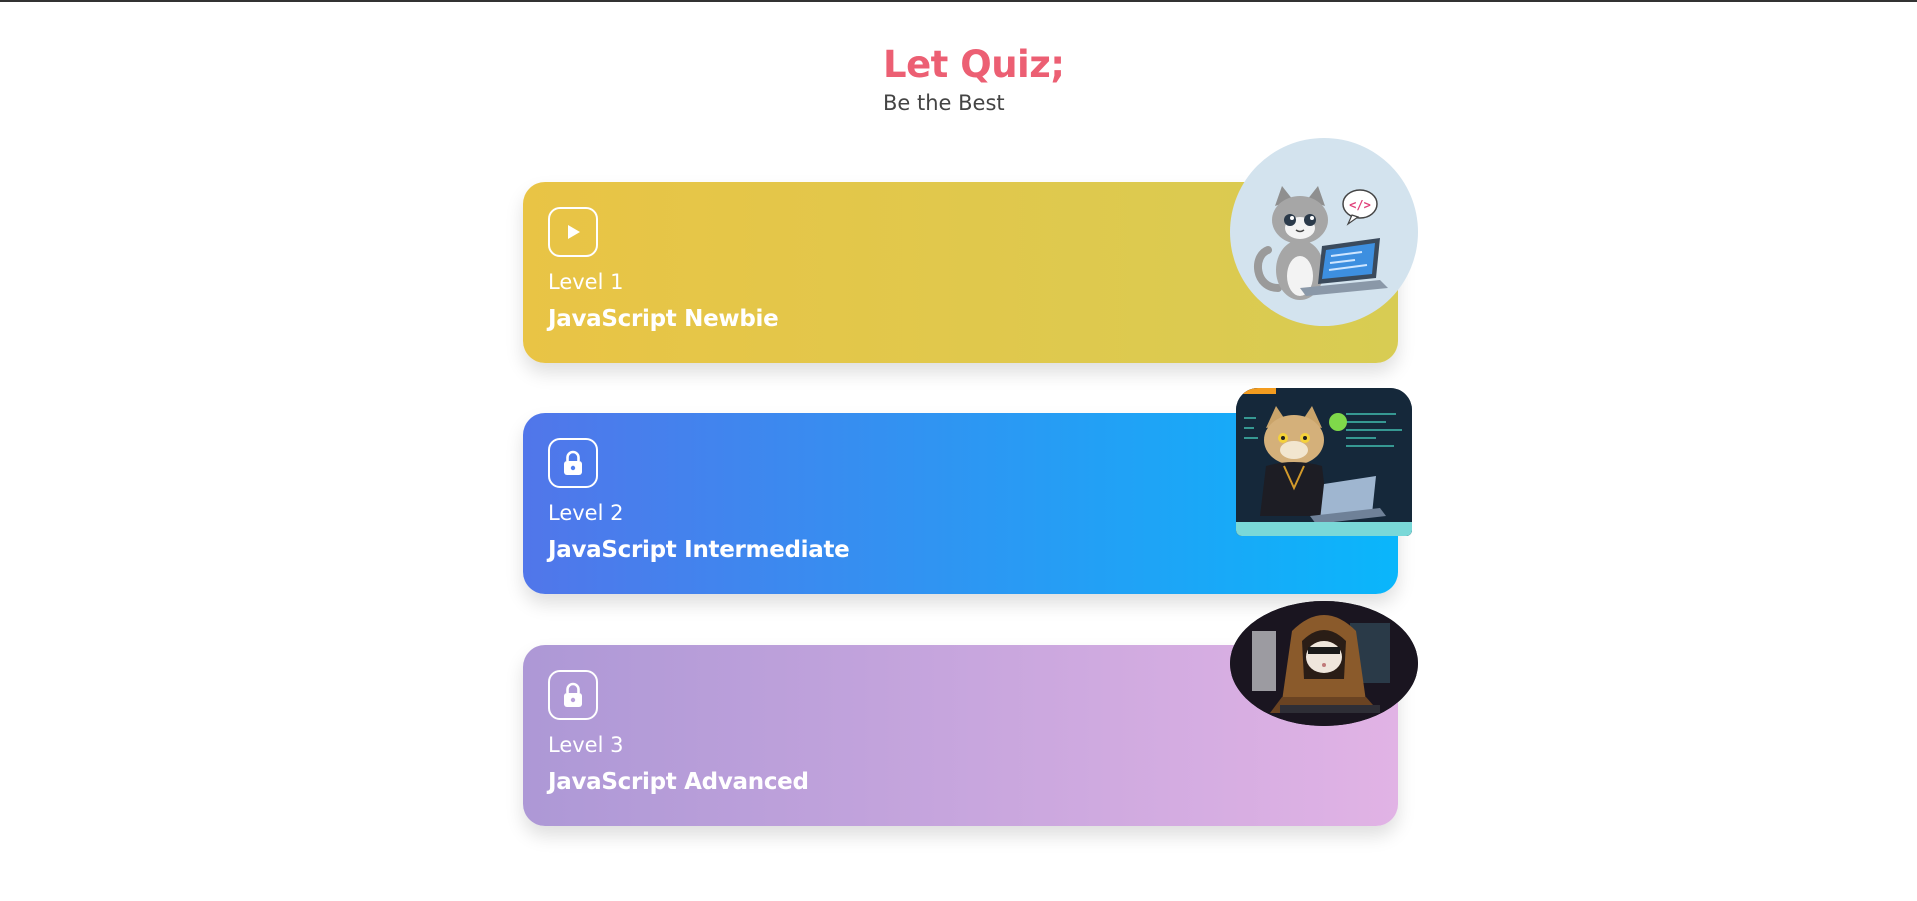  I want to click on hooded-cat-illustration, so click(1324, 663).